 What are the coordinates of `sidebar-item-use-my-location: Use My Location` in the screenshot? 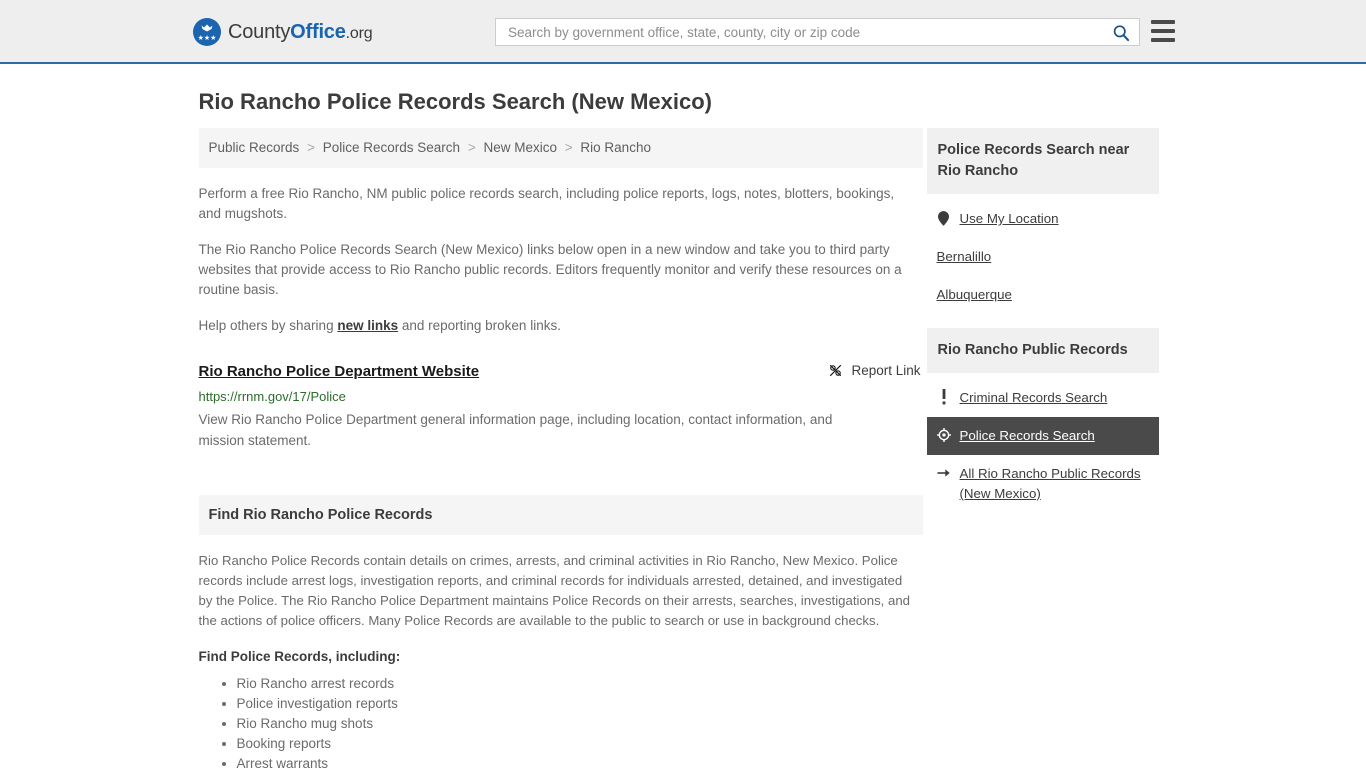 It's located at (1043, 219).